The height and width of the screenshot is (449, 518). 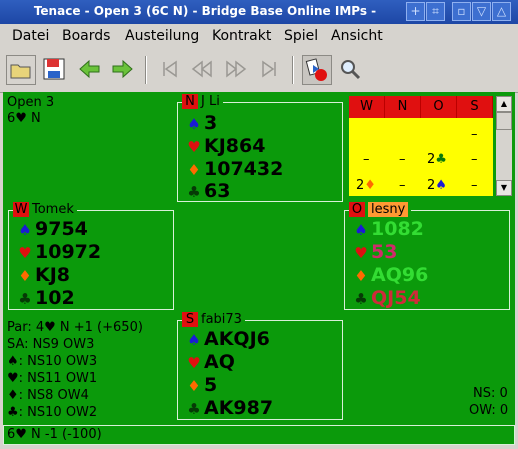 What do you see at coordinates (244, 169) in the screenshot?
I see `north-diamonds-cards: 107432` at bounding box center [244, 169].